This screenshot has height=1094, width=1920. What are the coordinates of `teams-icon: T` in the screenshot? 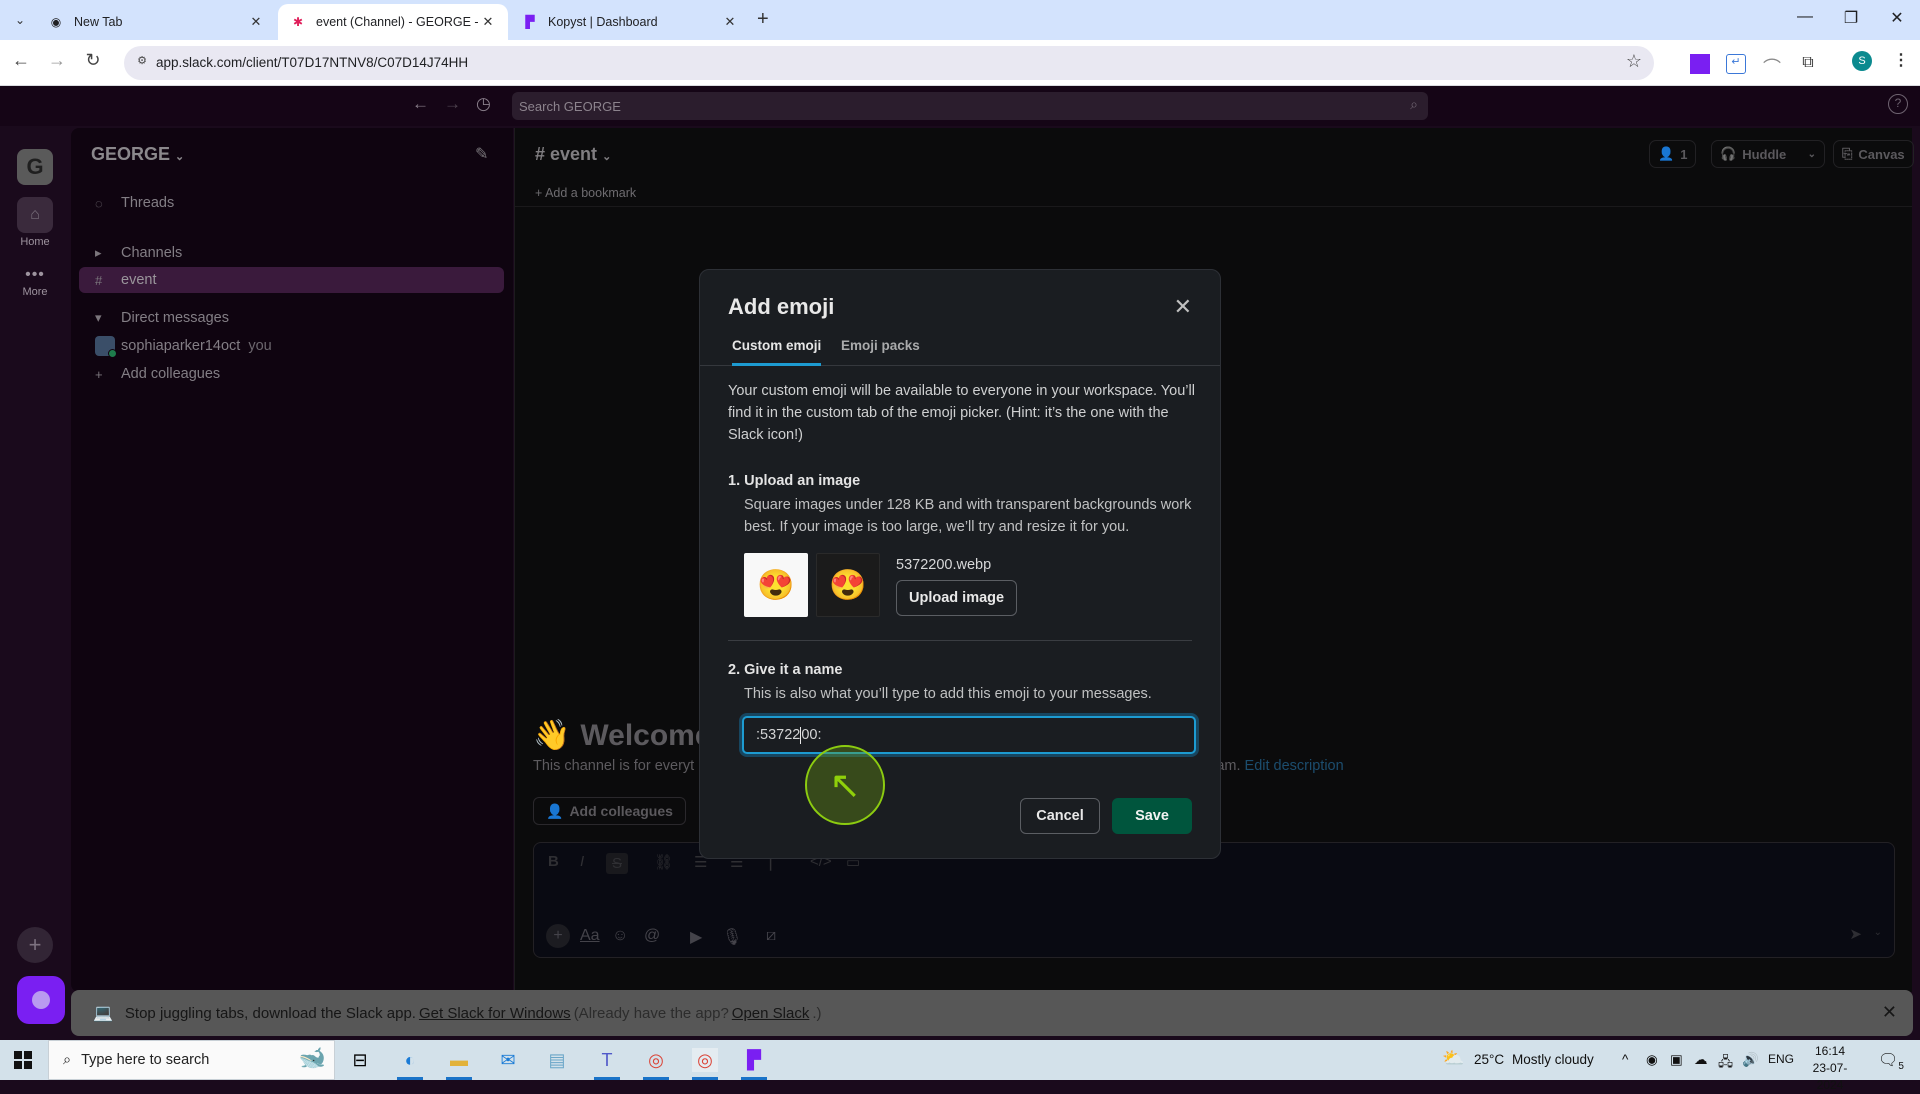 It's located at (607, 1060).